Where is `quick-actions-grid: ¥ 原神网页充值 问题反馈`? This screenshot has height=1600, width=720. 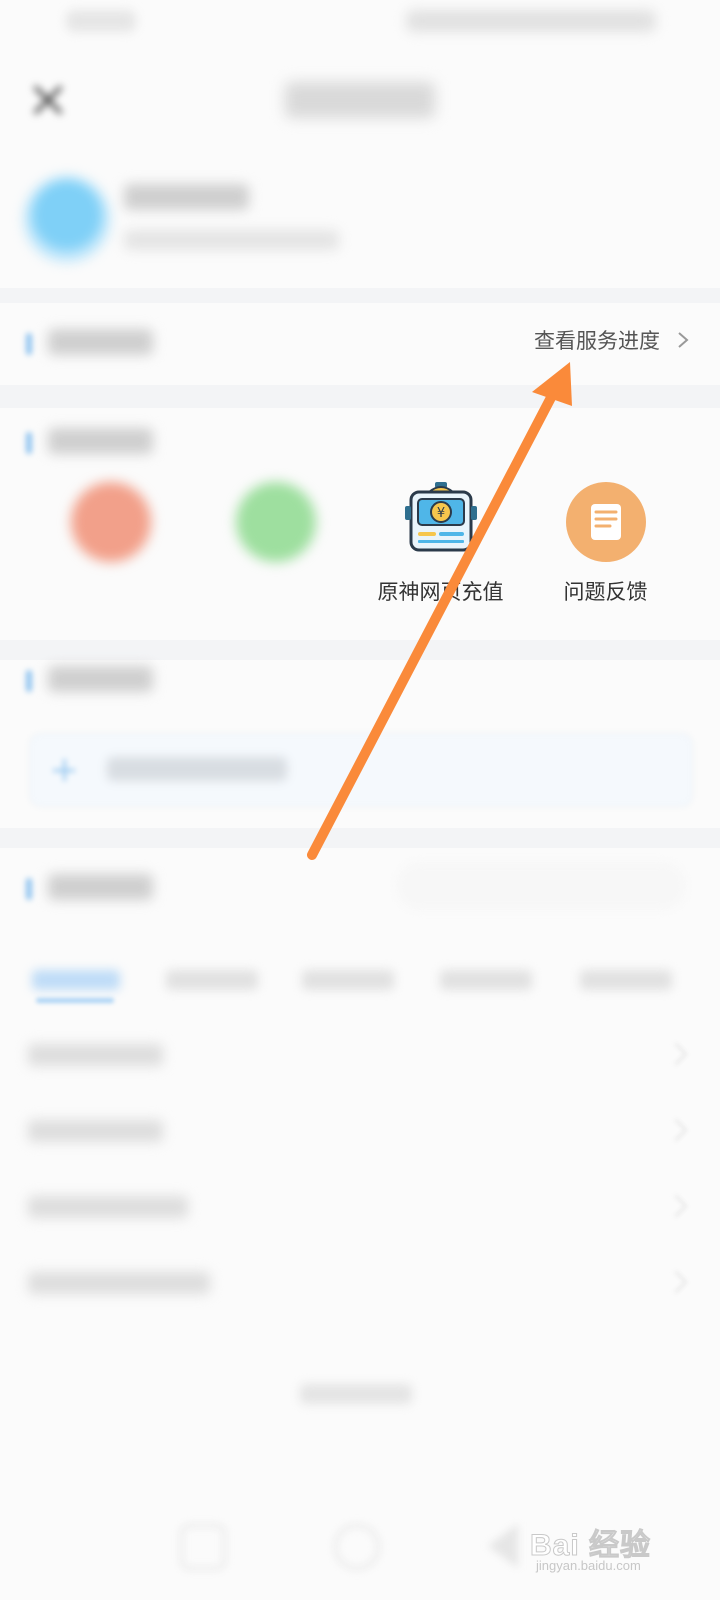 quick-actions-grid: ¥ 原神网页充值 问题反馈 is located at coordinates (360, 544).